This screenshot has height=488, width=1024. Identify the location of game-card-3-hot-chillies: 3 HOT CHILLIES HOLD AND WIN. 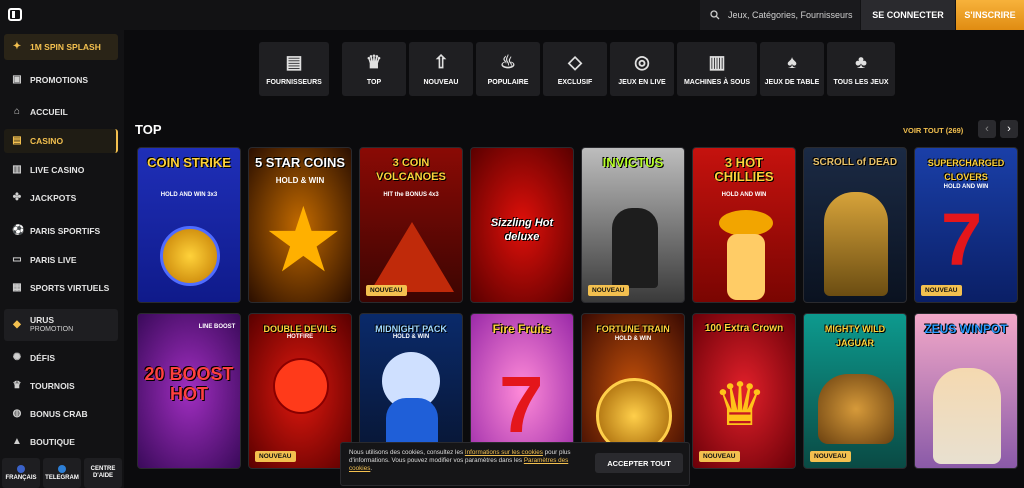
(744, 225).